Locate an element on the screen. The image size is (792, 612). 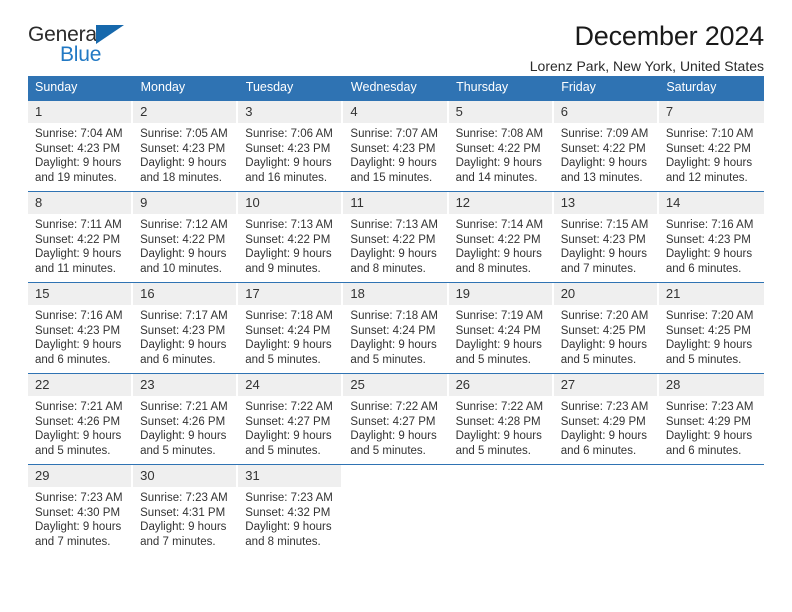
daylight-text-line2: and 15 minutes. is located at coordinates (391, 178).